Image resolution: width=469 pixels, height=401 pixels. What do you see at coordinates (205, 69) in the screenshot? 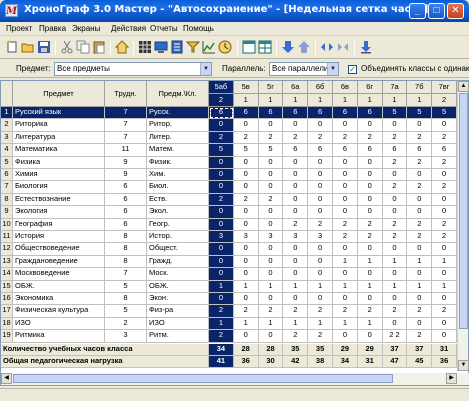
I see `chevron-down-icon: ▼` at bounding box center [205, 69].